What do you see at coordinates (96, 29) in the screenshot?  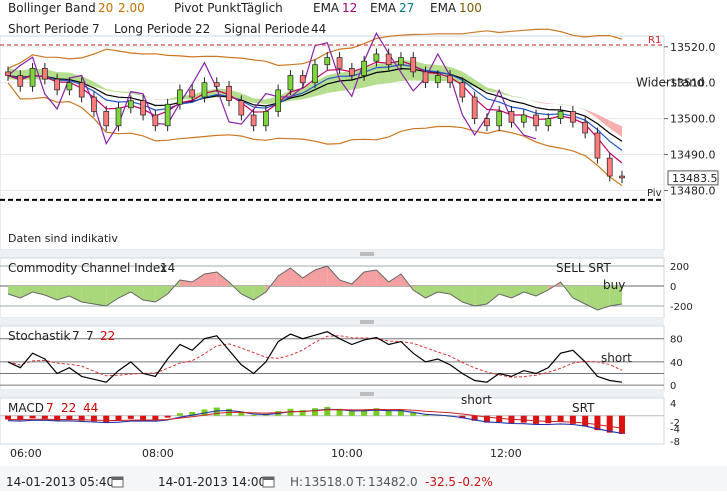 I see `short-periode-param: 7` at bounding box center [96, 29].